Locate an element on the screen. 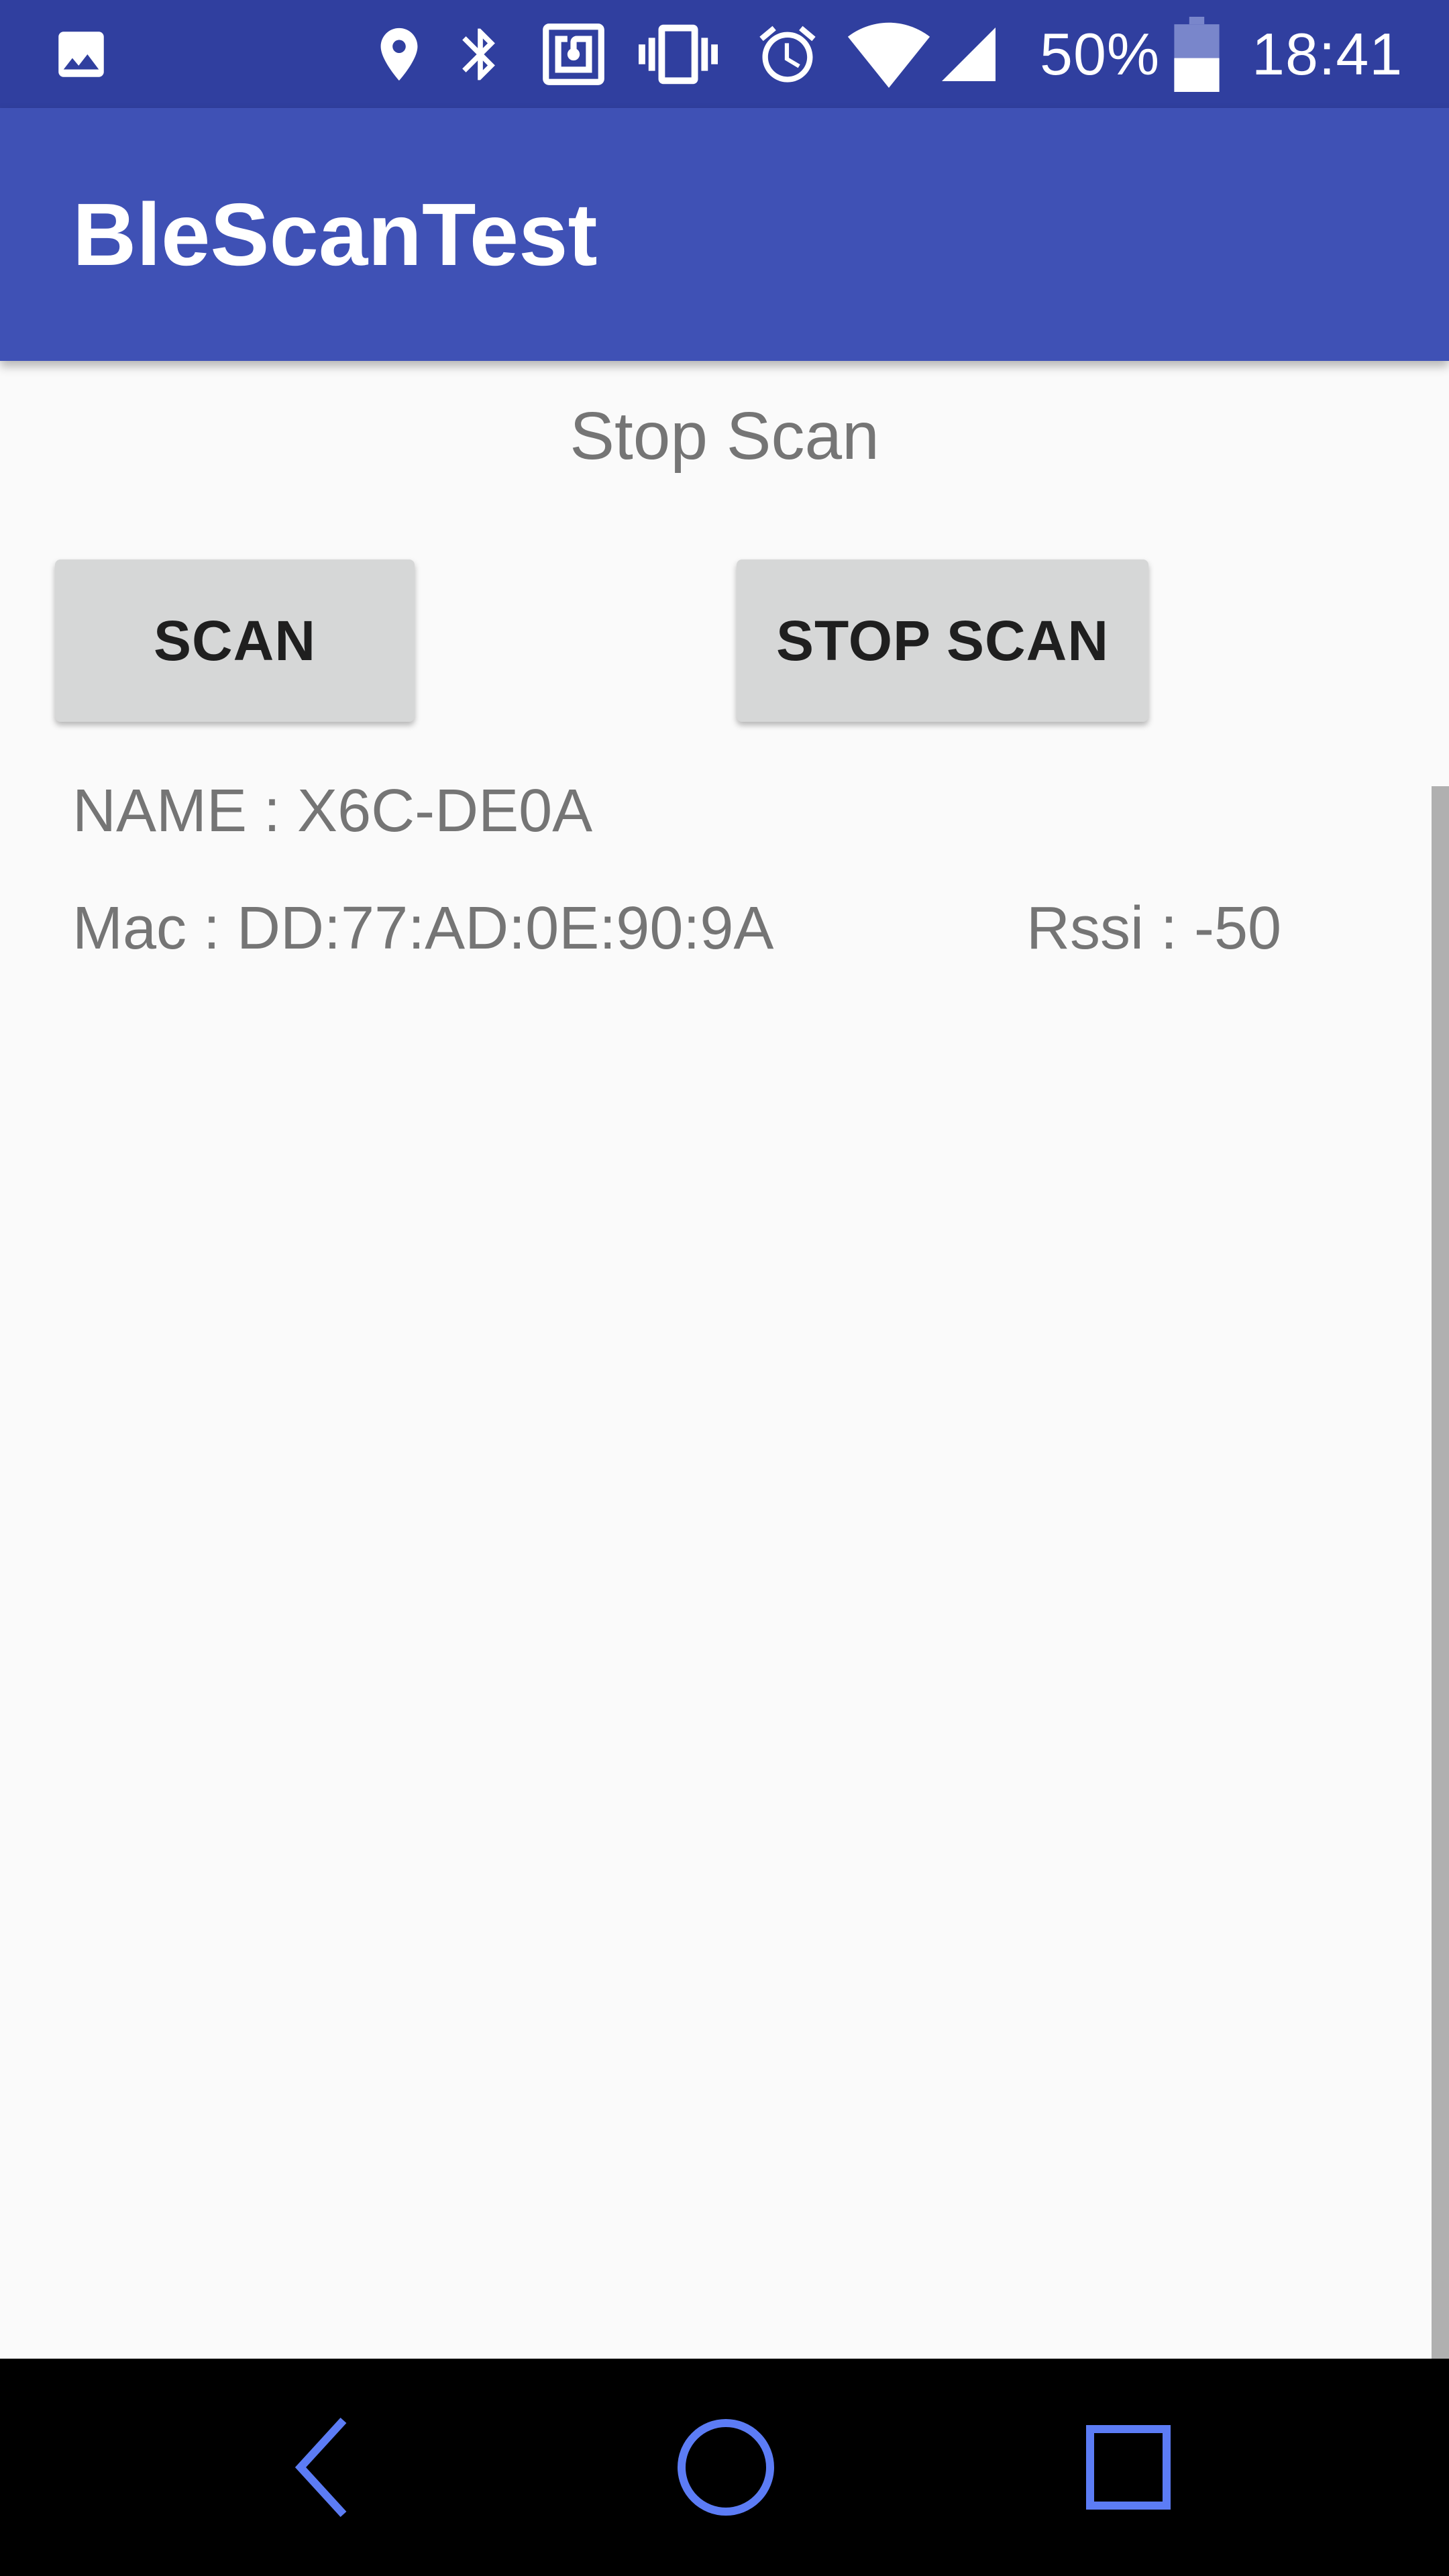  recents-icon is located at coordinates (1128, 2467).